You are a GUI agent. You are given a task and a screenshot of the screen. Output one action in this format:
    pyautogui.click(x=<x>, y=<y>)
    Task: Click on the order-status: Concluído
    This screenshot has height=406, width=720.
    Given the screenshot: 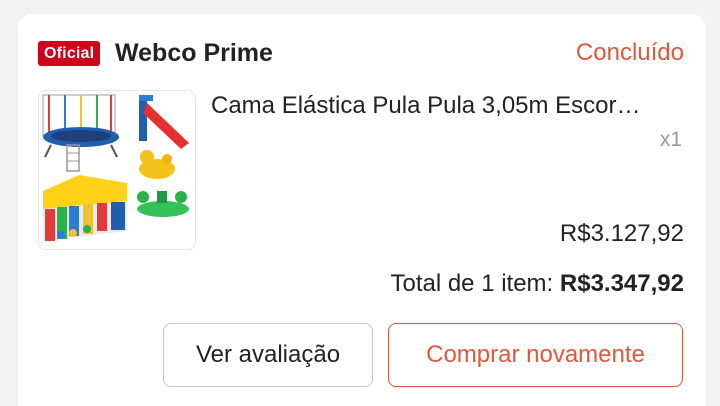 What is the action you would take?
    pyautogui.click(x=629, y=52)
    